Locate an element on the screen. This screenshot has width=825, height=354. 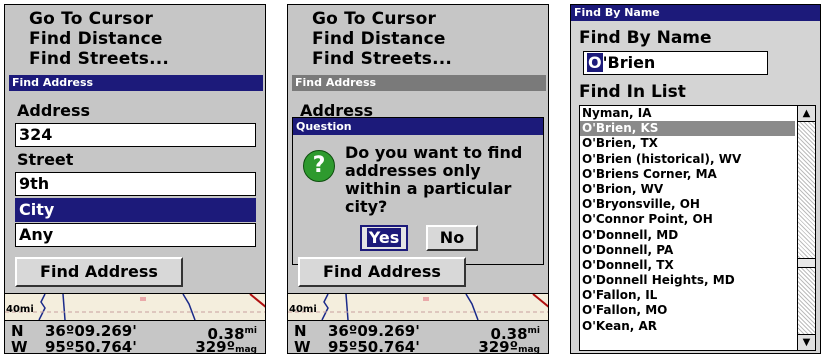
scroll-up-icon: ▲ is located at coordinates (806, 114).